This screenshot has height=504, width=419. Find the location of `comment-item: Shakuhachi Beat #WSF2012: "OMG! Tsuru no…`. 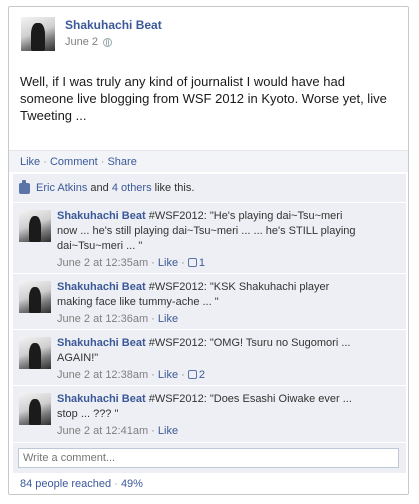

comment-item: Shakuhachi Beat #WSF2012: "OMG! Tsuru no… is located at coordinates (209, 358).